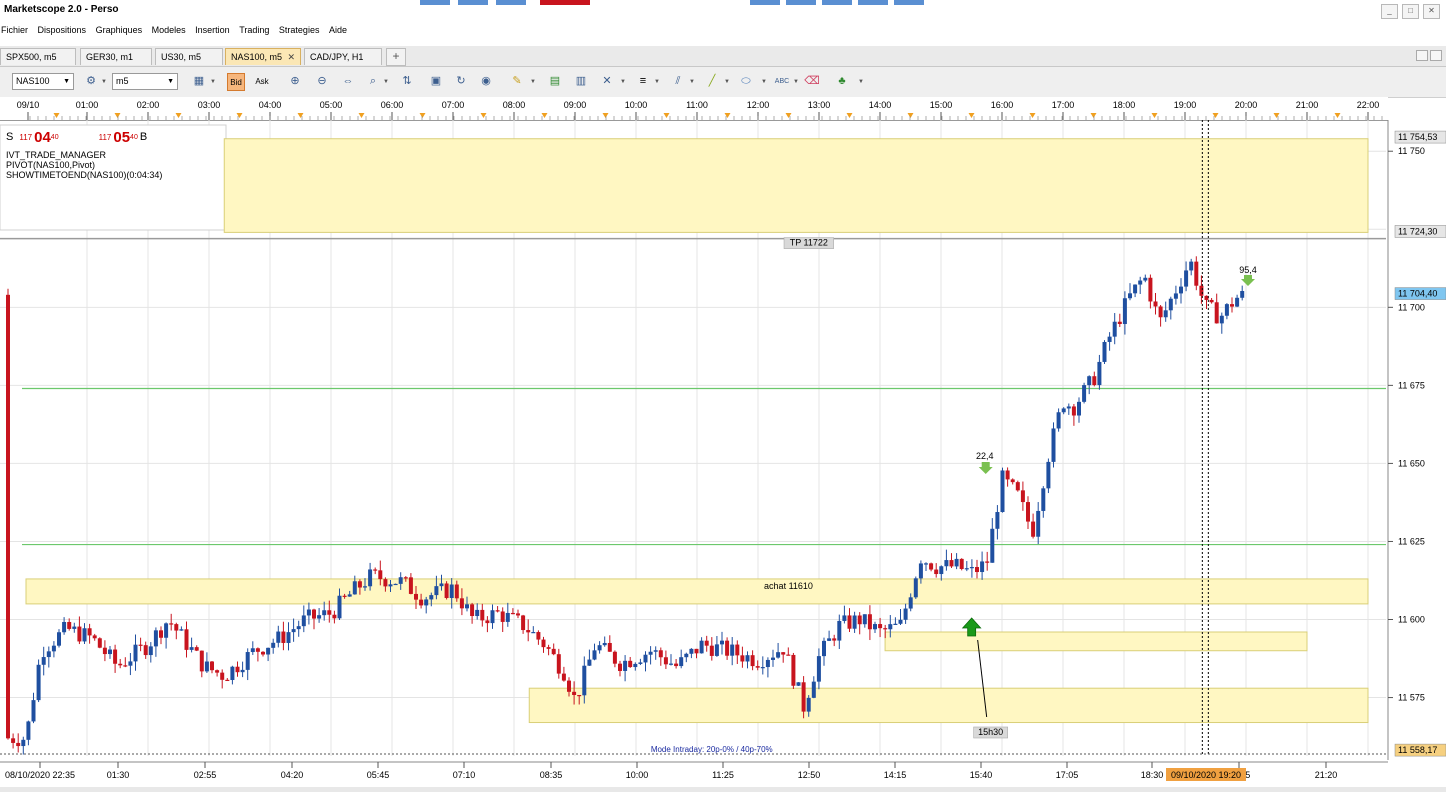  Describe the element at coordinates (796, 185) in the screenshot. I see `support-zone` at that location.